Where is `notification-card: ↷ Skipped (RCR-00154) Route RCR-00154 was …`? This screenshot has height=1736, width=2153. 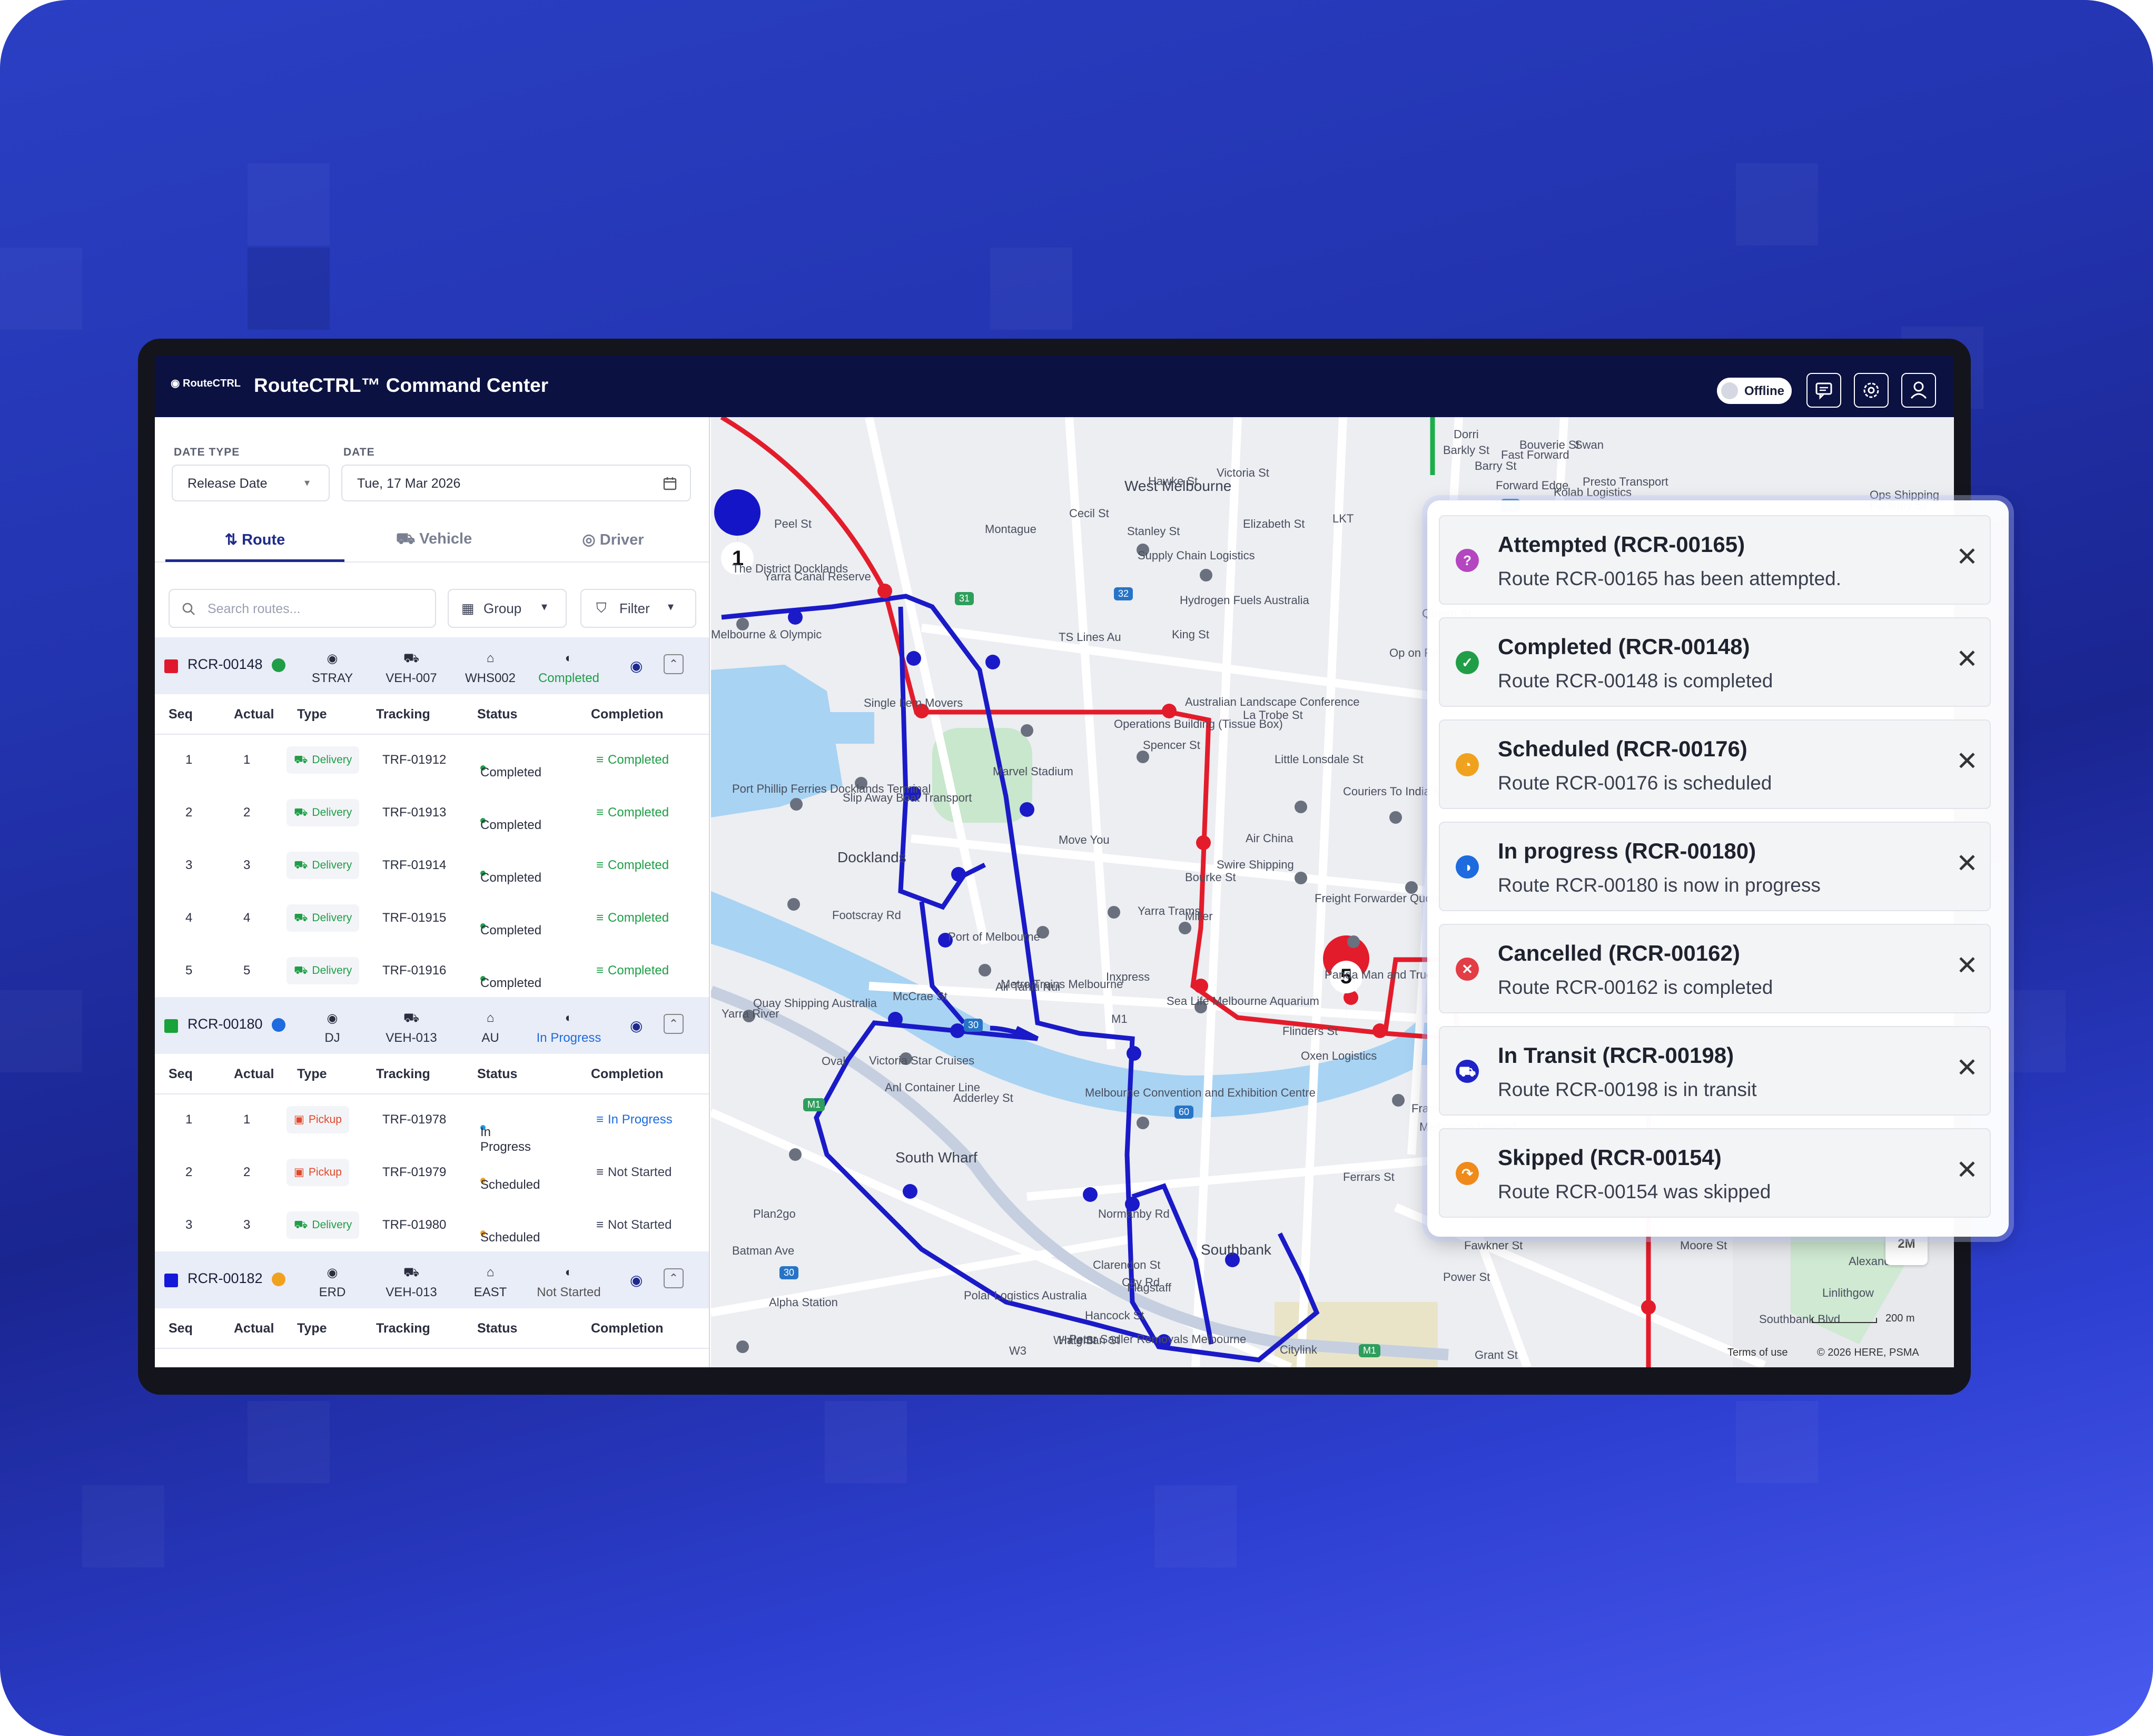 notification-card: ↷ Skipped (RCR-00154) Route RCR-00154 was … is located at coordinates (1715, 1173).